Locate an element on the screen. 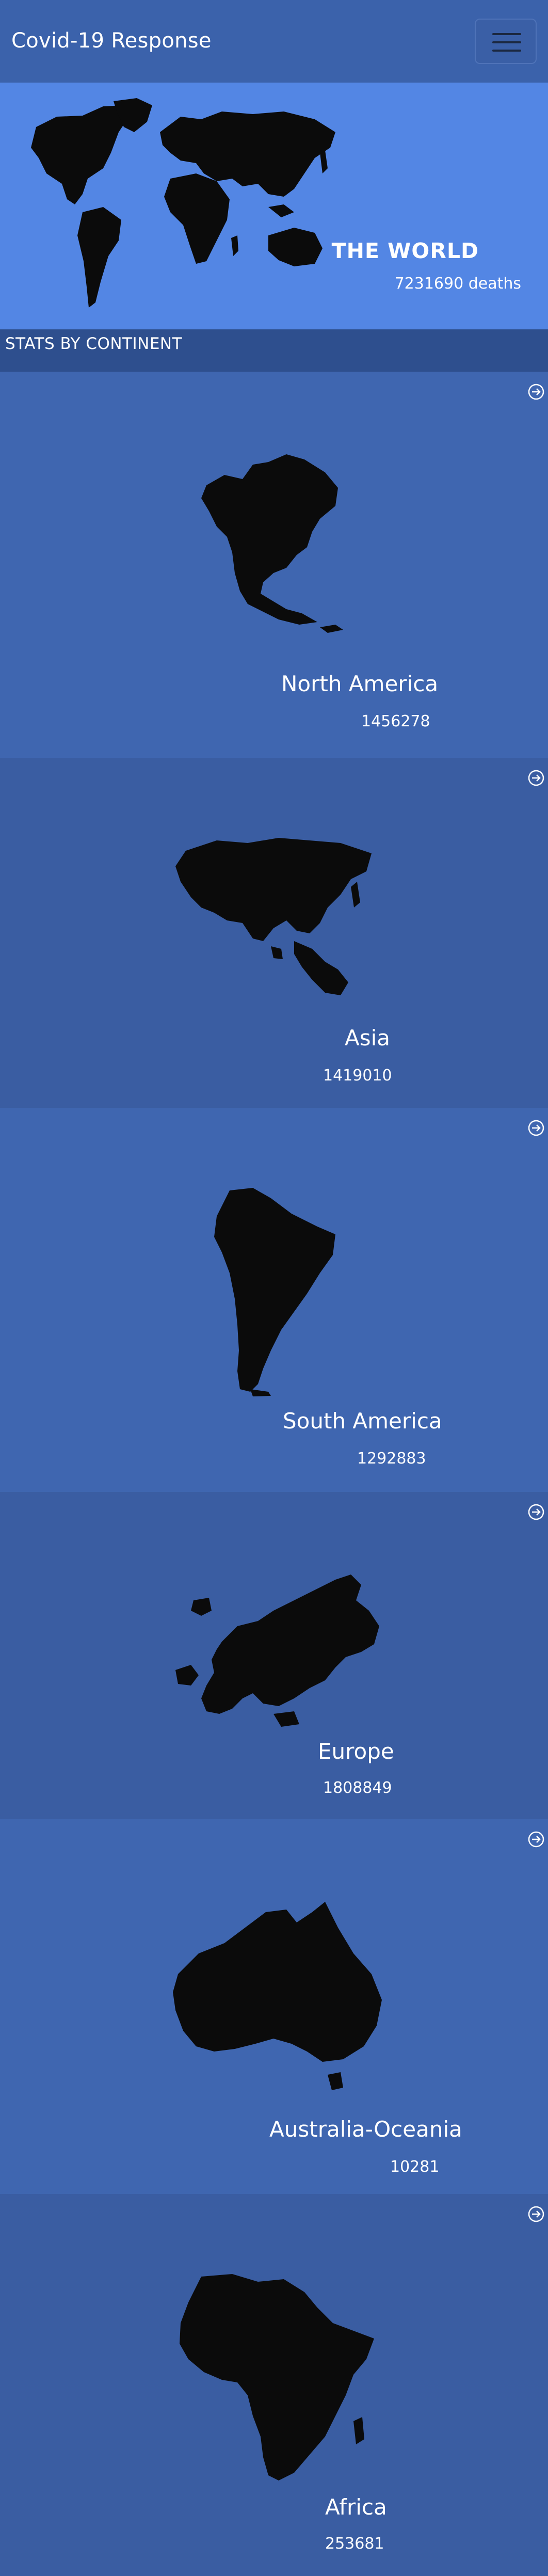 This screenshot has width=548, height=2576. continent-card-asia: Asia 1419010 is located at coordinates (274, 933).